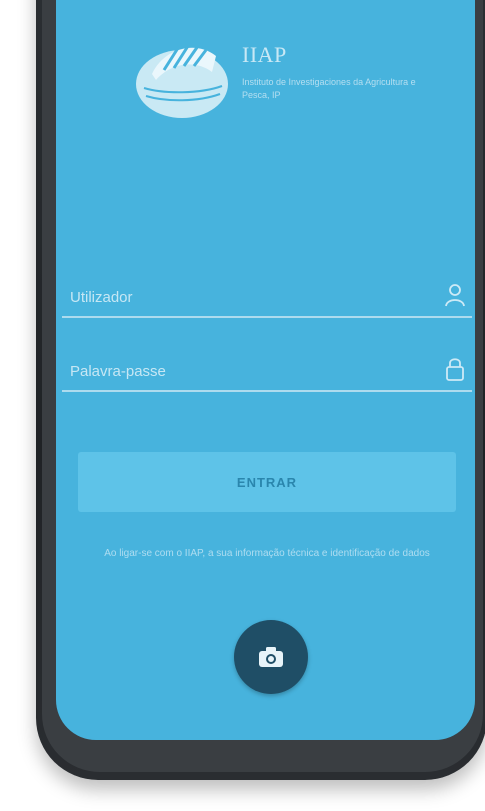  I want to click on camera-button, so click(271, 657).